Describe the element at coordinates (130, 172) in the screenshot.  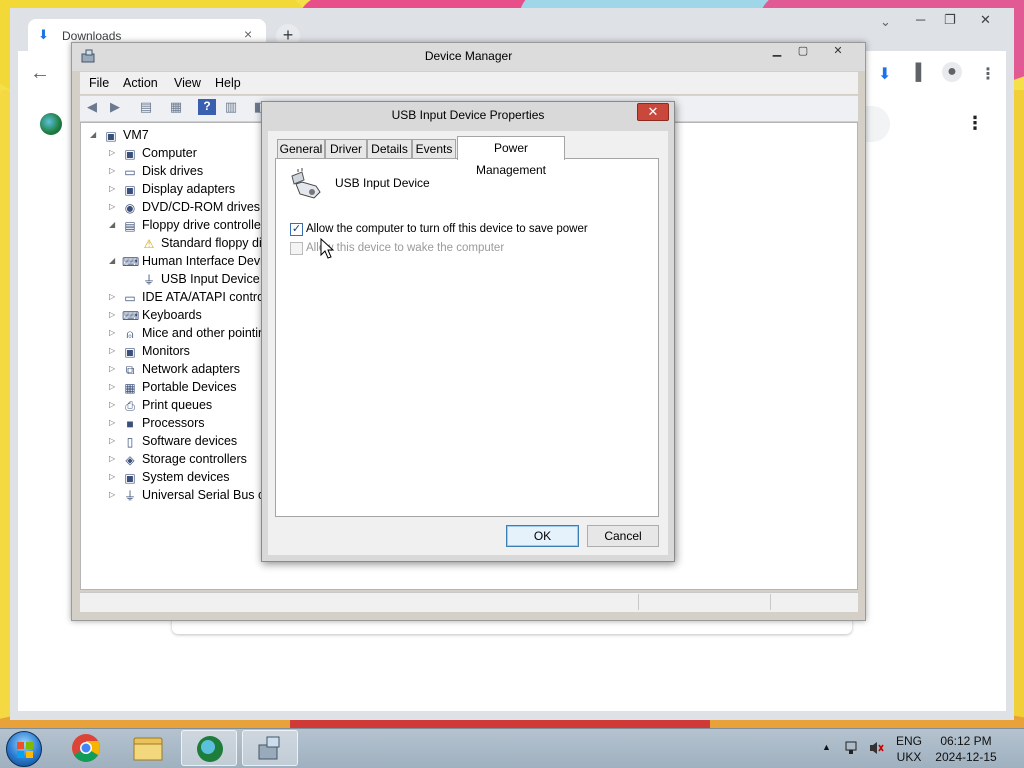
I see `disk-drive-icon: ▭` at that location.